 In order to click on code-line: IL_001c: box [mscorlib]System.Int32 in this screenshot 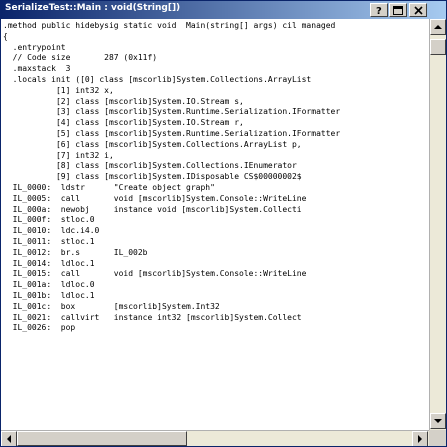, I will do `click(111, 306)`.